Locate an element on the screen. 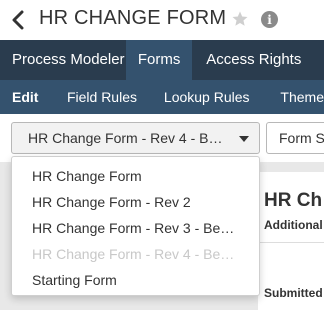 The image size is (324, 310). back-button is located at coordinates (18, 20).